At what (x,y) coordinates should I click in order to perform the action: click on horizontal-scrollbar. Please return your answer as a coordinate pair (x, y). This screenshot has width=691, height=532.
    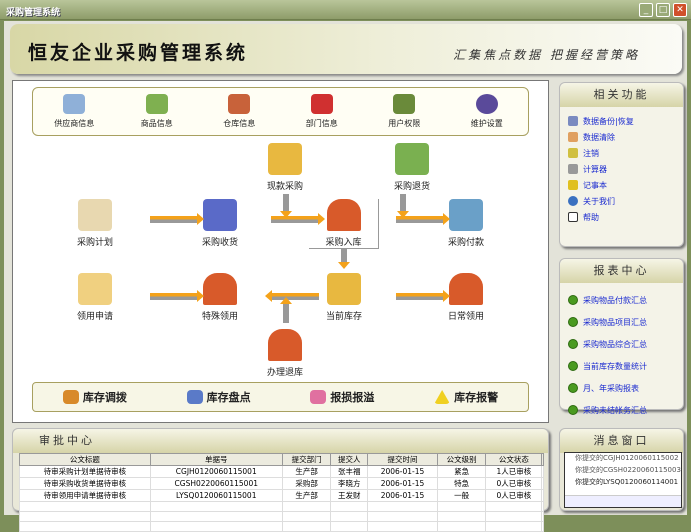
    Looking at the image, I should click on (623, 501).